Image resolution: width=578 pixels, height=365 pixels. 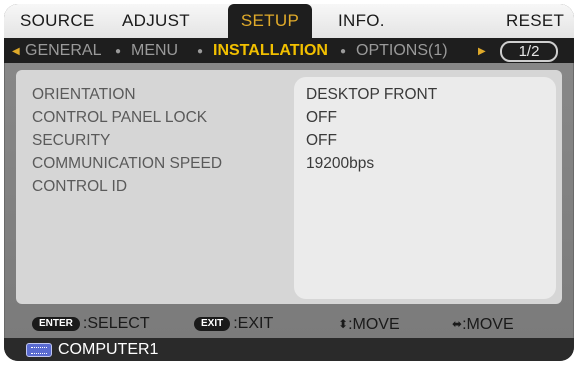 What do you see at coordinates (340, 164) in the screenshot?
I see `setting-value-communication-speed: 19200bps` at bounding box center [340, 164].